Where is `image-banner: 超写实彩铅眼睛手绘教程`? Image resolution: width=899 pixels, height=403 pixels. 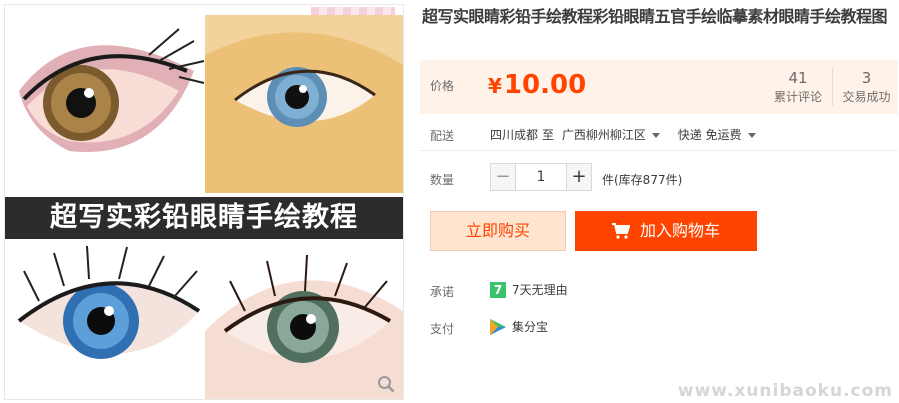 image-banner: 超写实彩铅眼睛手绘教程 is located at coordinates (204, 218).